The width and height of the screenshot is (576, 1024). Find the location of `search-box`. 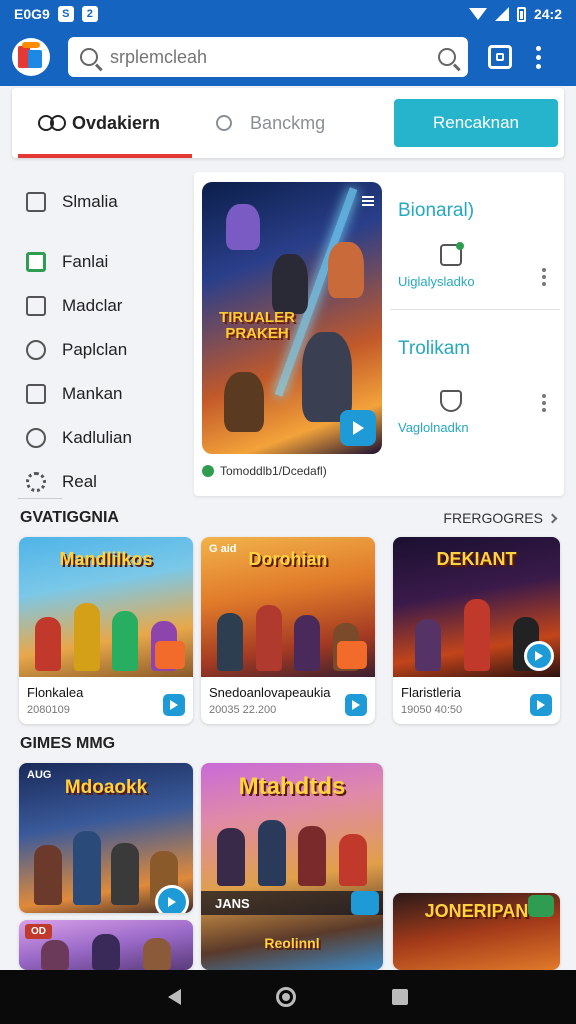

search-box is located at coordinates (268, 57).